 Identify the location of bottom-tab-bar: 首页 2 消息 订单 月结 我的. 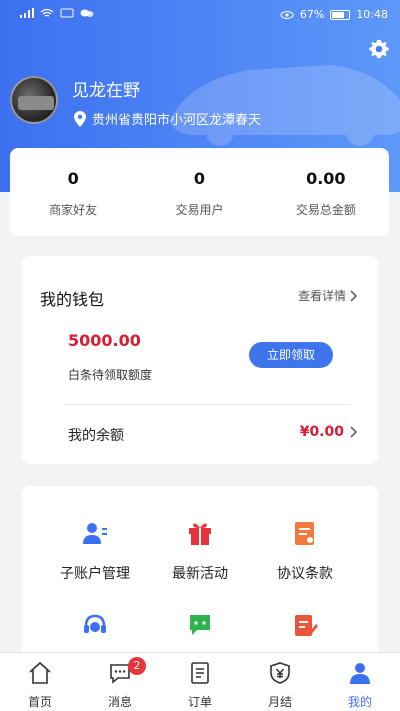
(200, 681).